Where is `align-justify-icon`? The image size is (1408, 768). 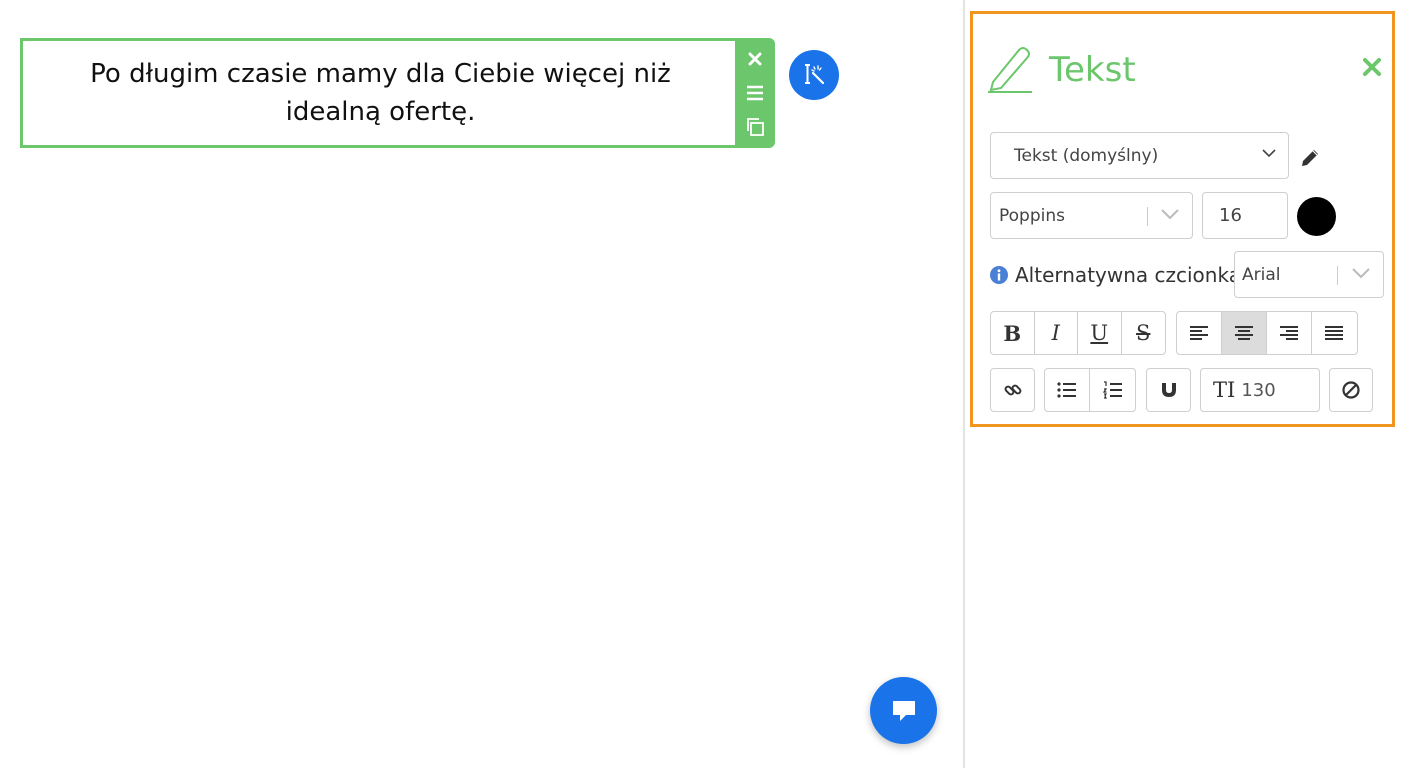 align-justify-icon is located at coordinates (1334, 333).